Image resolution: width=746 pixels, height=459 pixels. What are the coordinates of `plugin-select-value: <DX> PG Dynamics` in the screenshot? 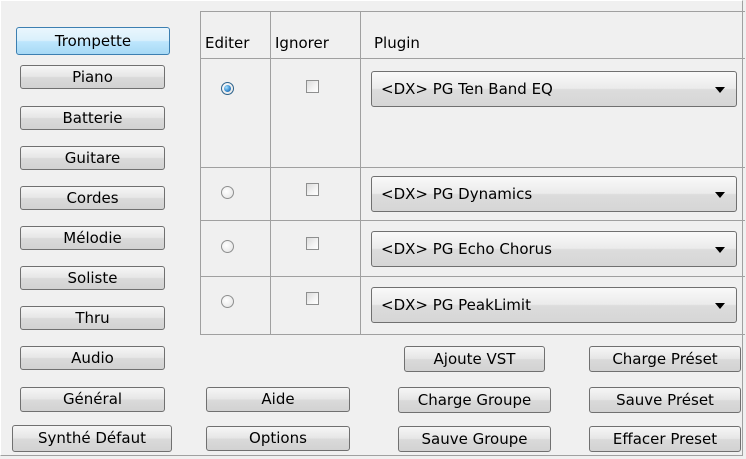 It's located at (457, 194).